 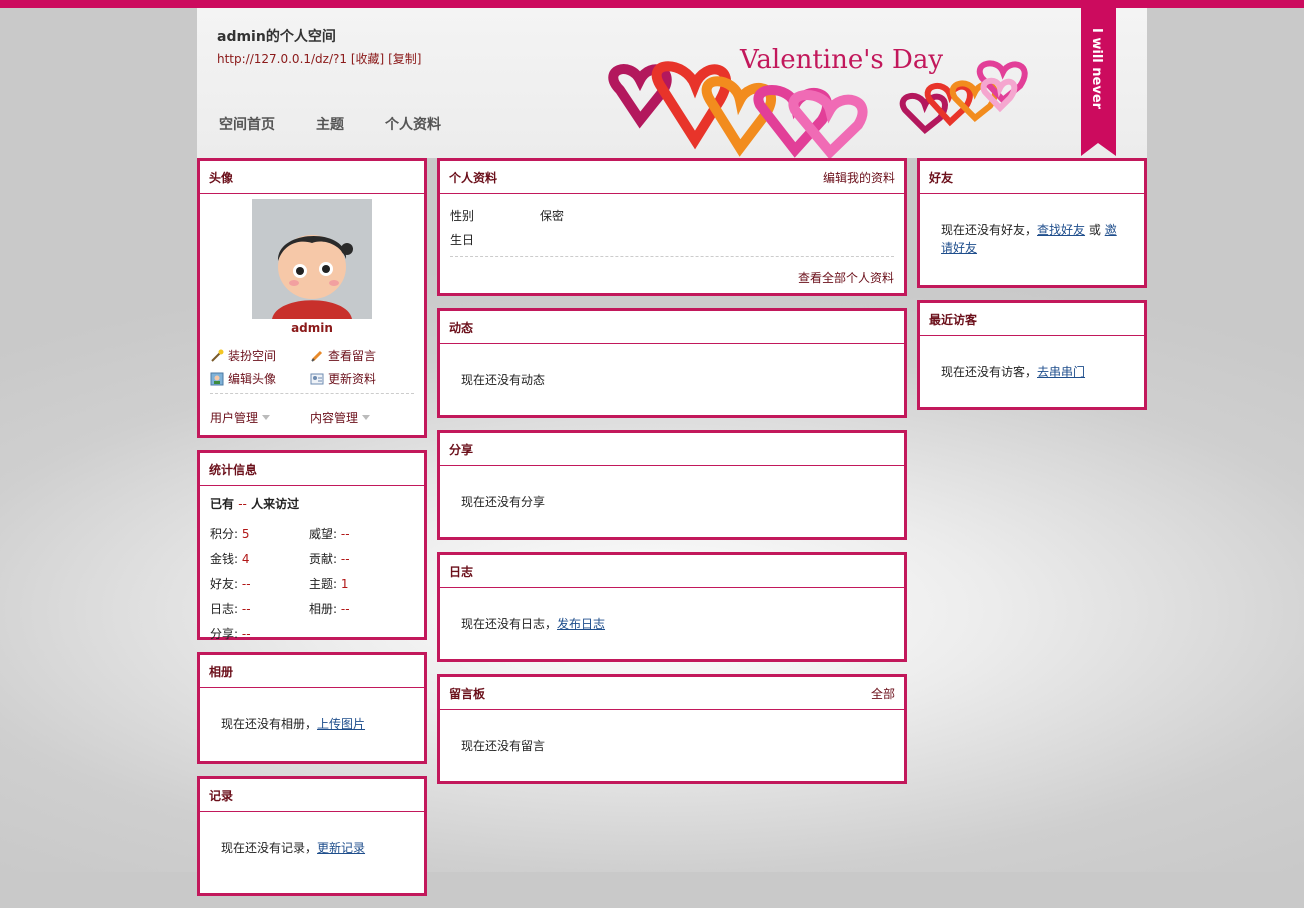 I want to click on stat-item: 分享: --, so click(x=230, y=634).